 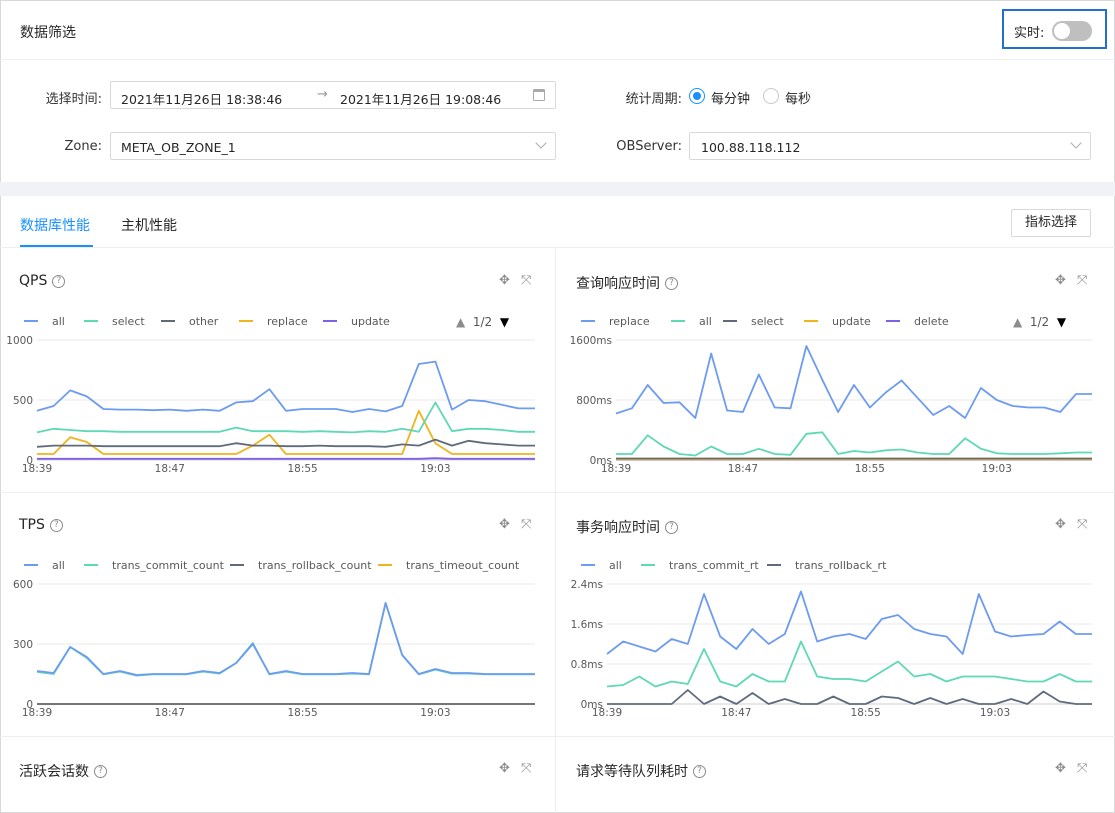 What do you see at coordinates (835, 404) in the screenshot?
I see `query-response-chart: 0ms 800ms 1600ms 18:39 18:47 18:55 19:03` at bounding box center [835, 404].